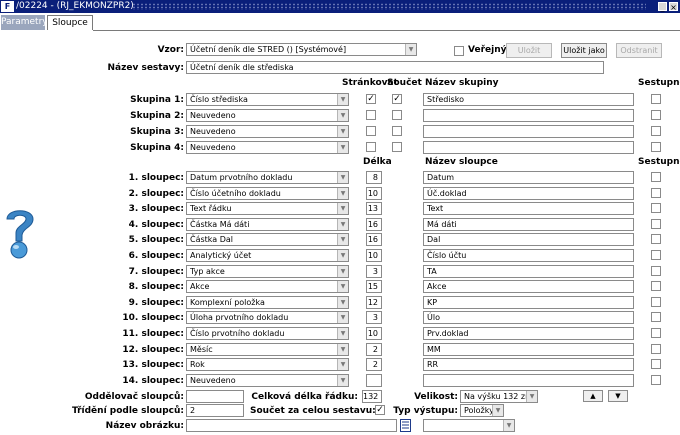  What do you see at coordinates (528, 209) in the screenshot?
I see `sloupec-3-name-input: Text` at bounding box center [528, 209].